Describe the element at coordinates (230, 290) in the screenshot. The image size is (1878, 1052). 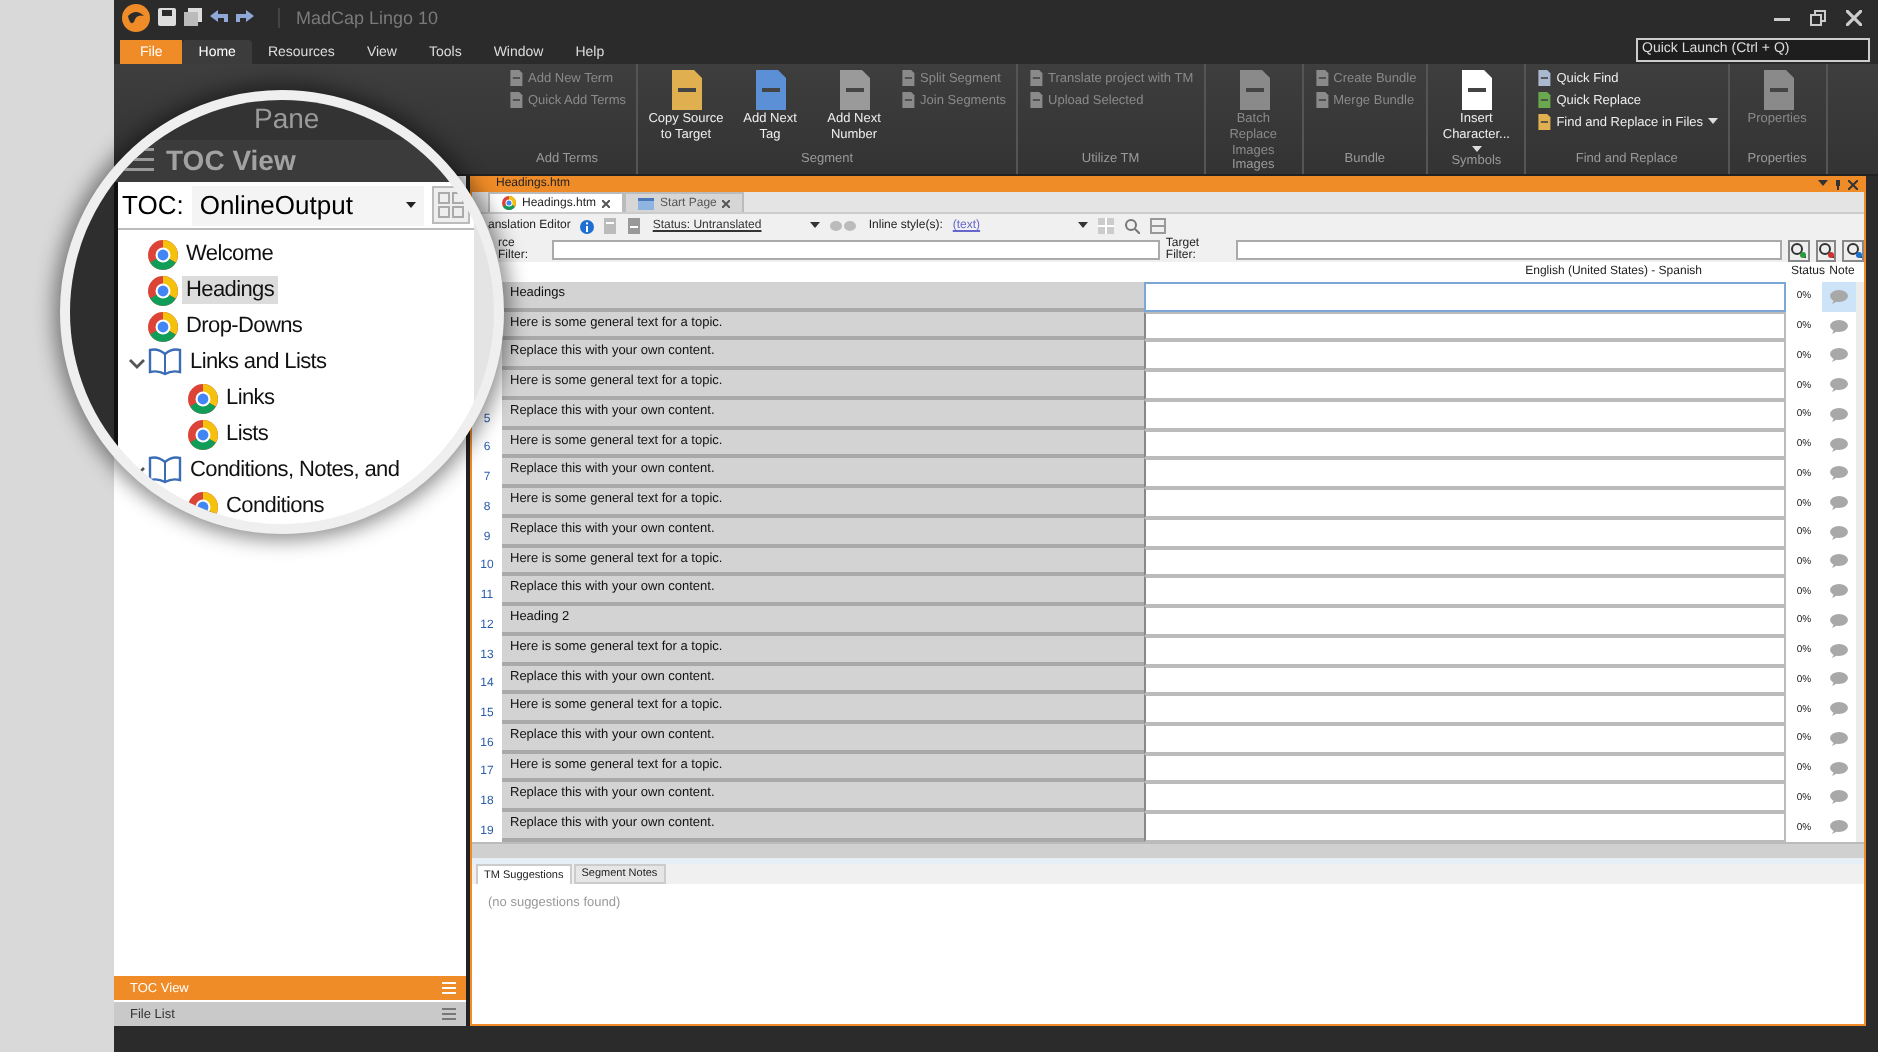
I see `tree-item: Headings` at that location.